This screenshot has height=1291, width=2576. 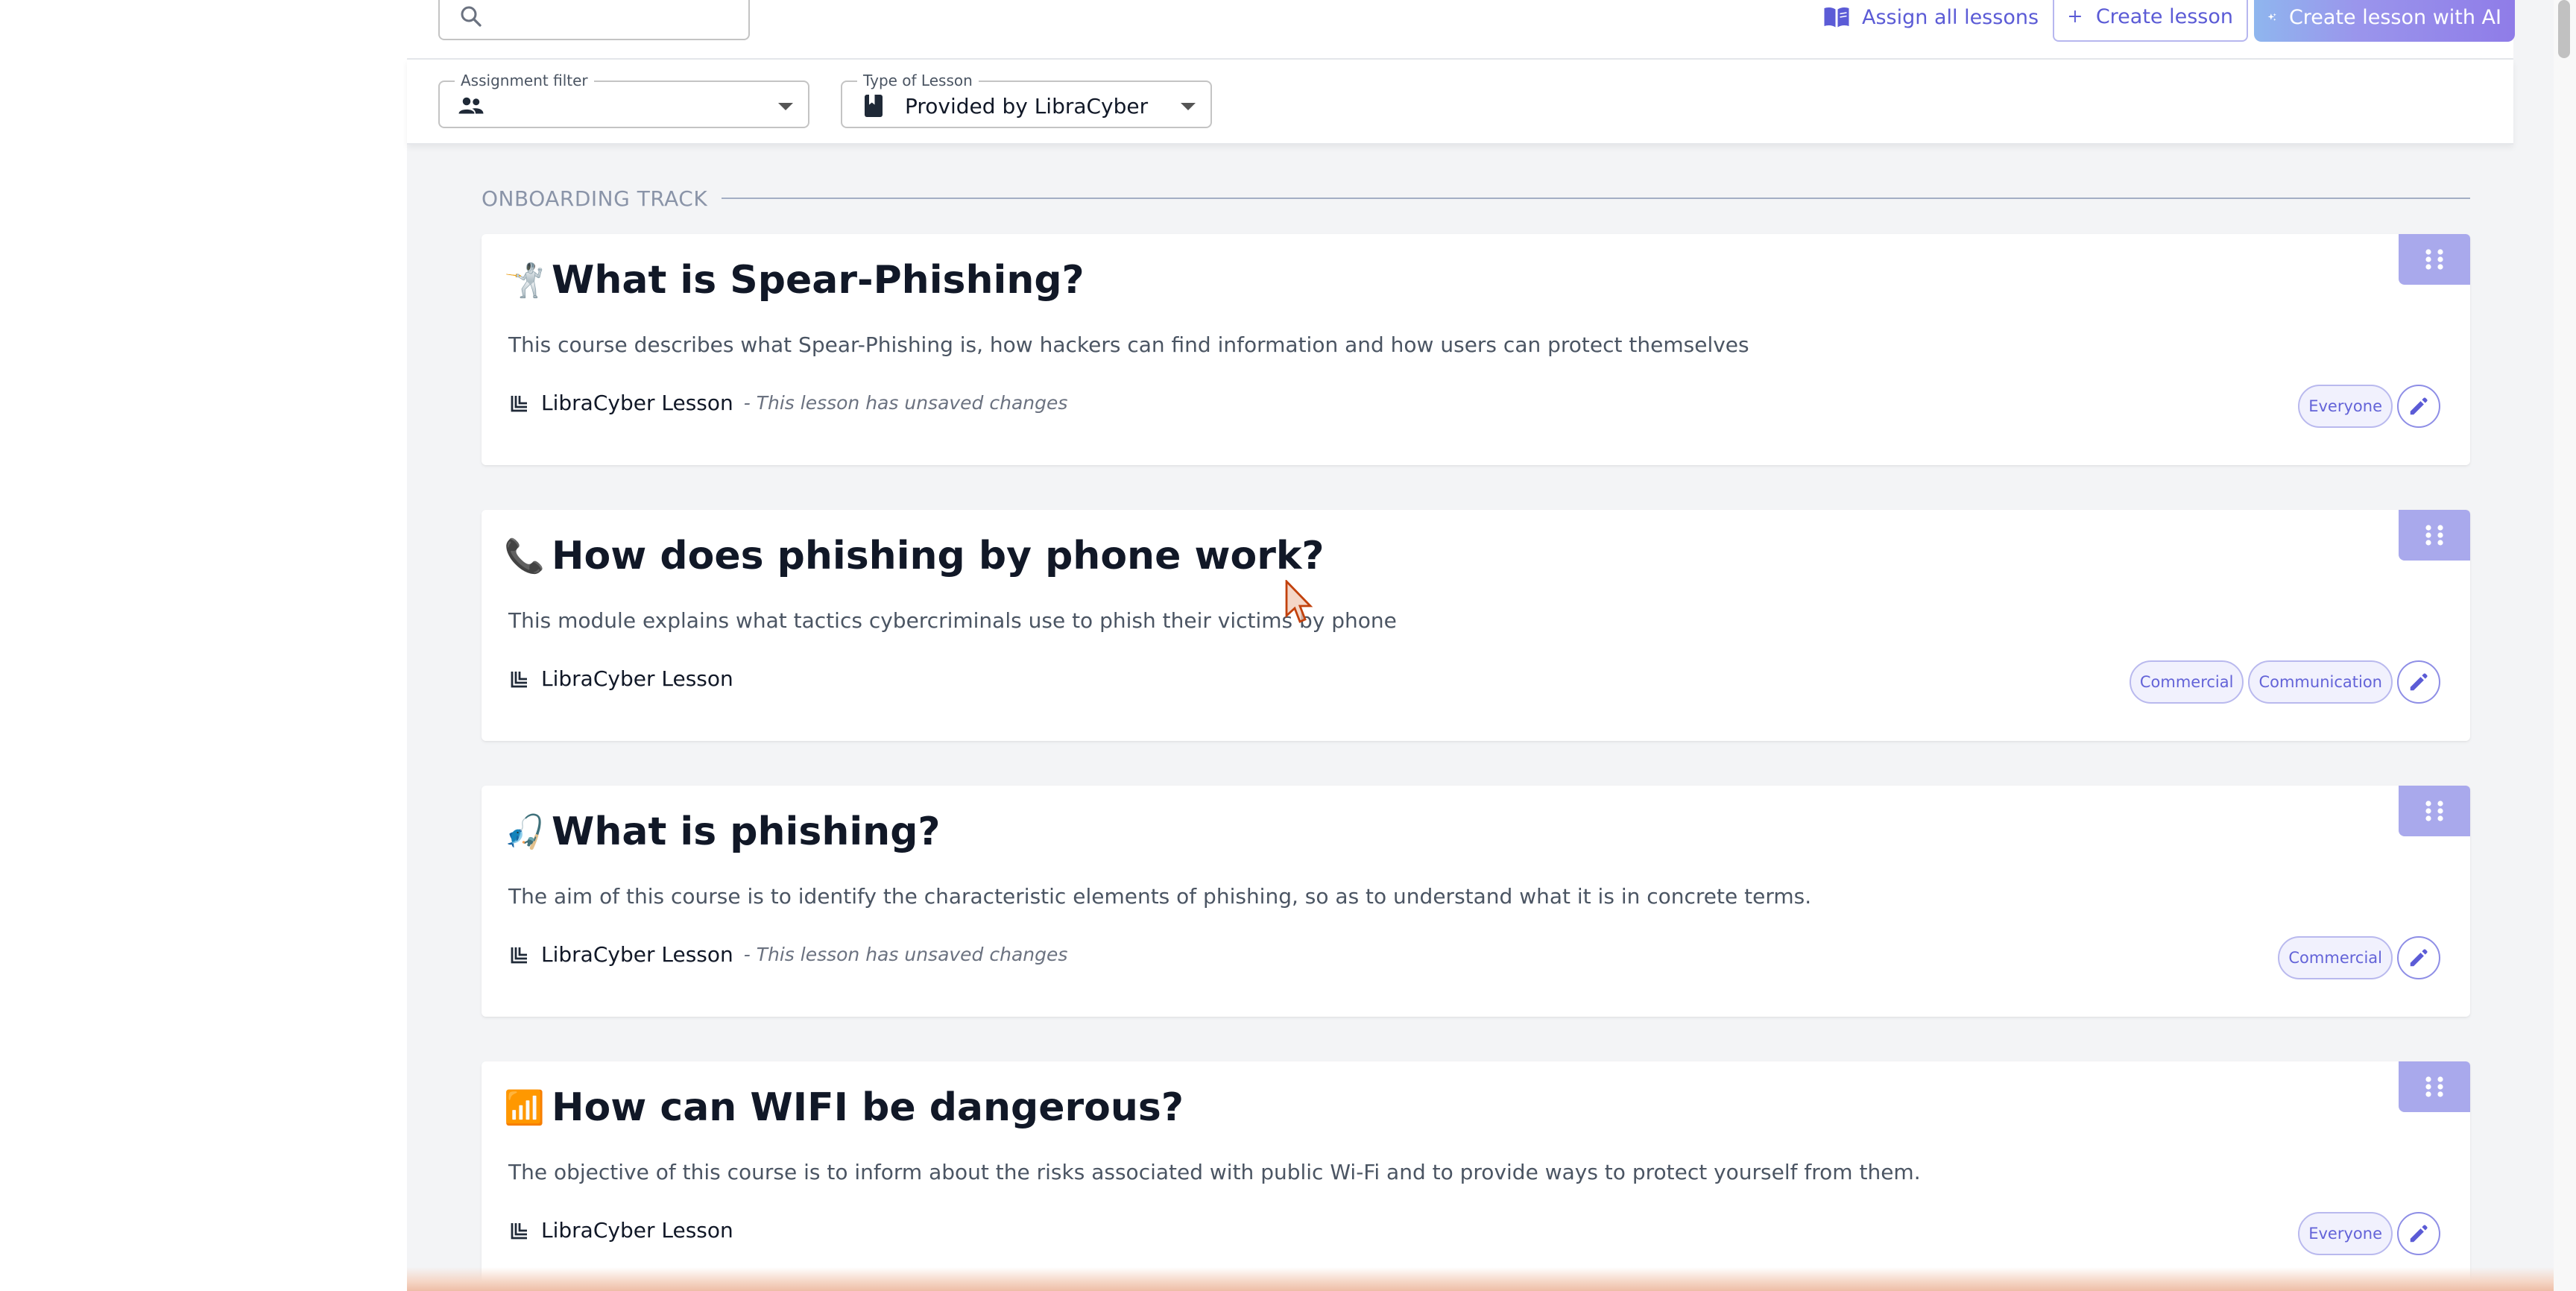 I want to click on lesson-type-select: Type of Lesson Provided by LibraCyber, so click(x=1026, y=100).